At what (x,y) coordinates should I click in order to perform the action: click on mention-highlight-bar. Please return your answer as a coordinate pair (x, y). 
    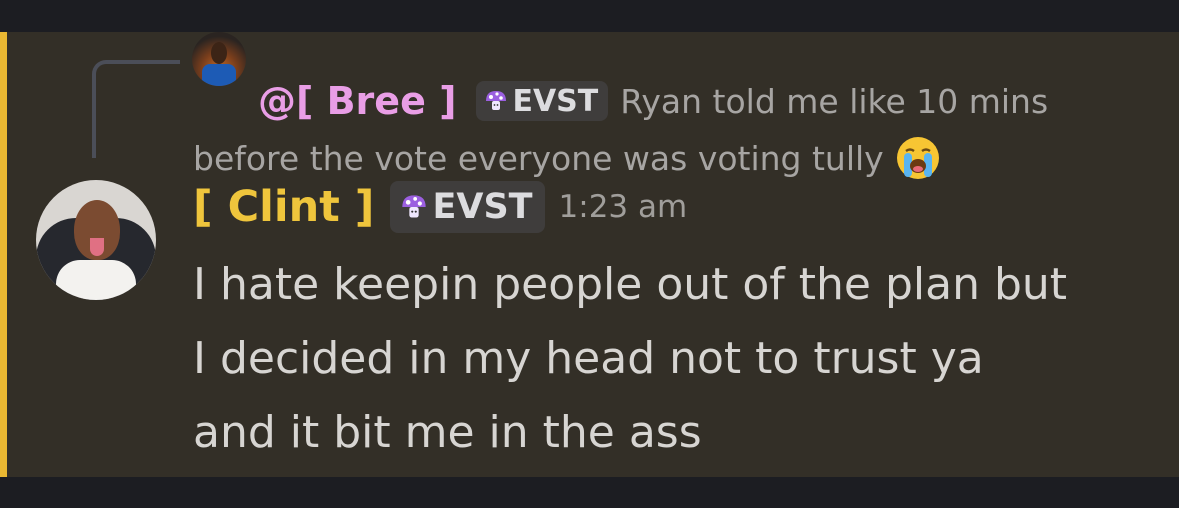
    Looking at the image, I should click on (3, 254).